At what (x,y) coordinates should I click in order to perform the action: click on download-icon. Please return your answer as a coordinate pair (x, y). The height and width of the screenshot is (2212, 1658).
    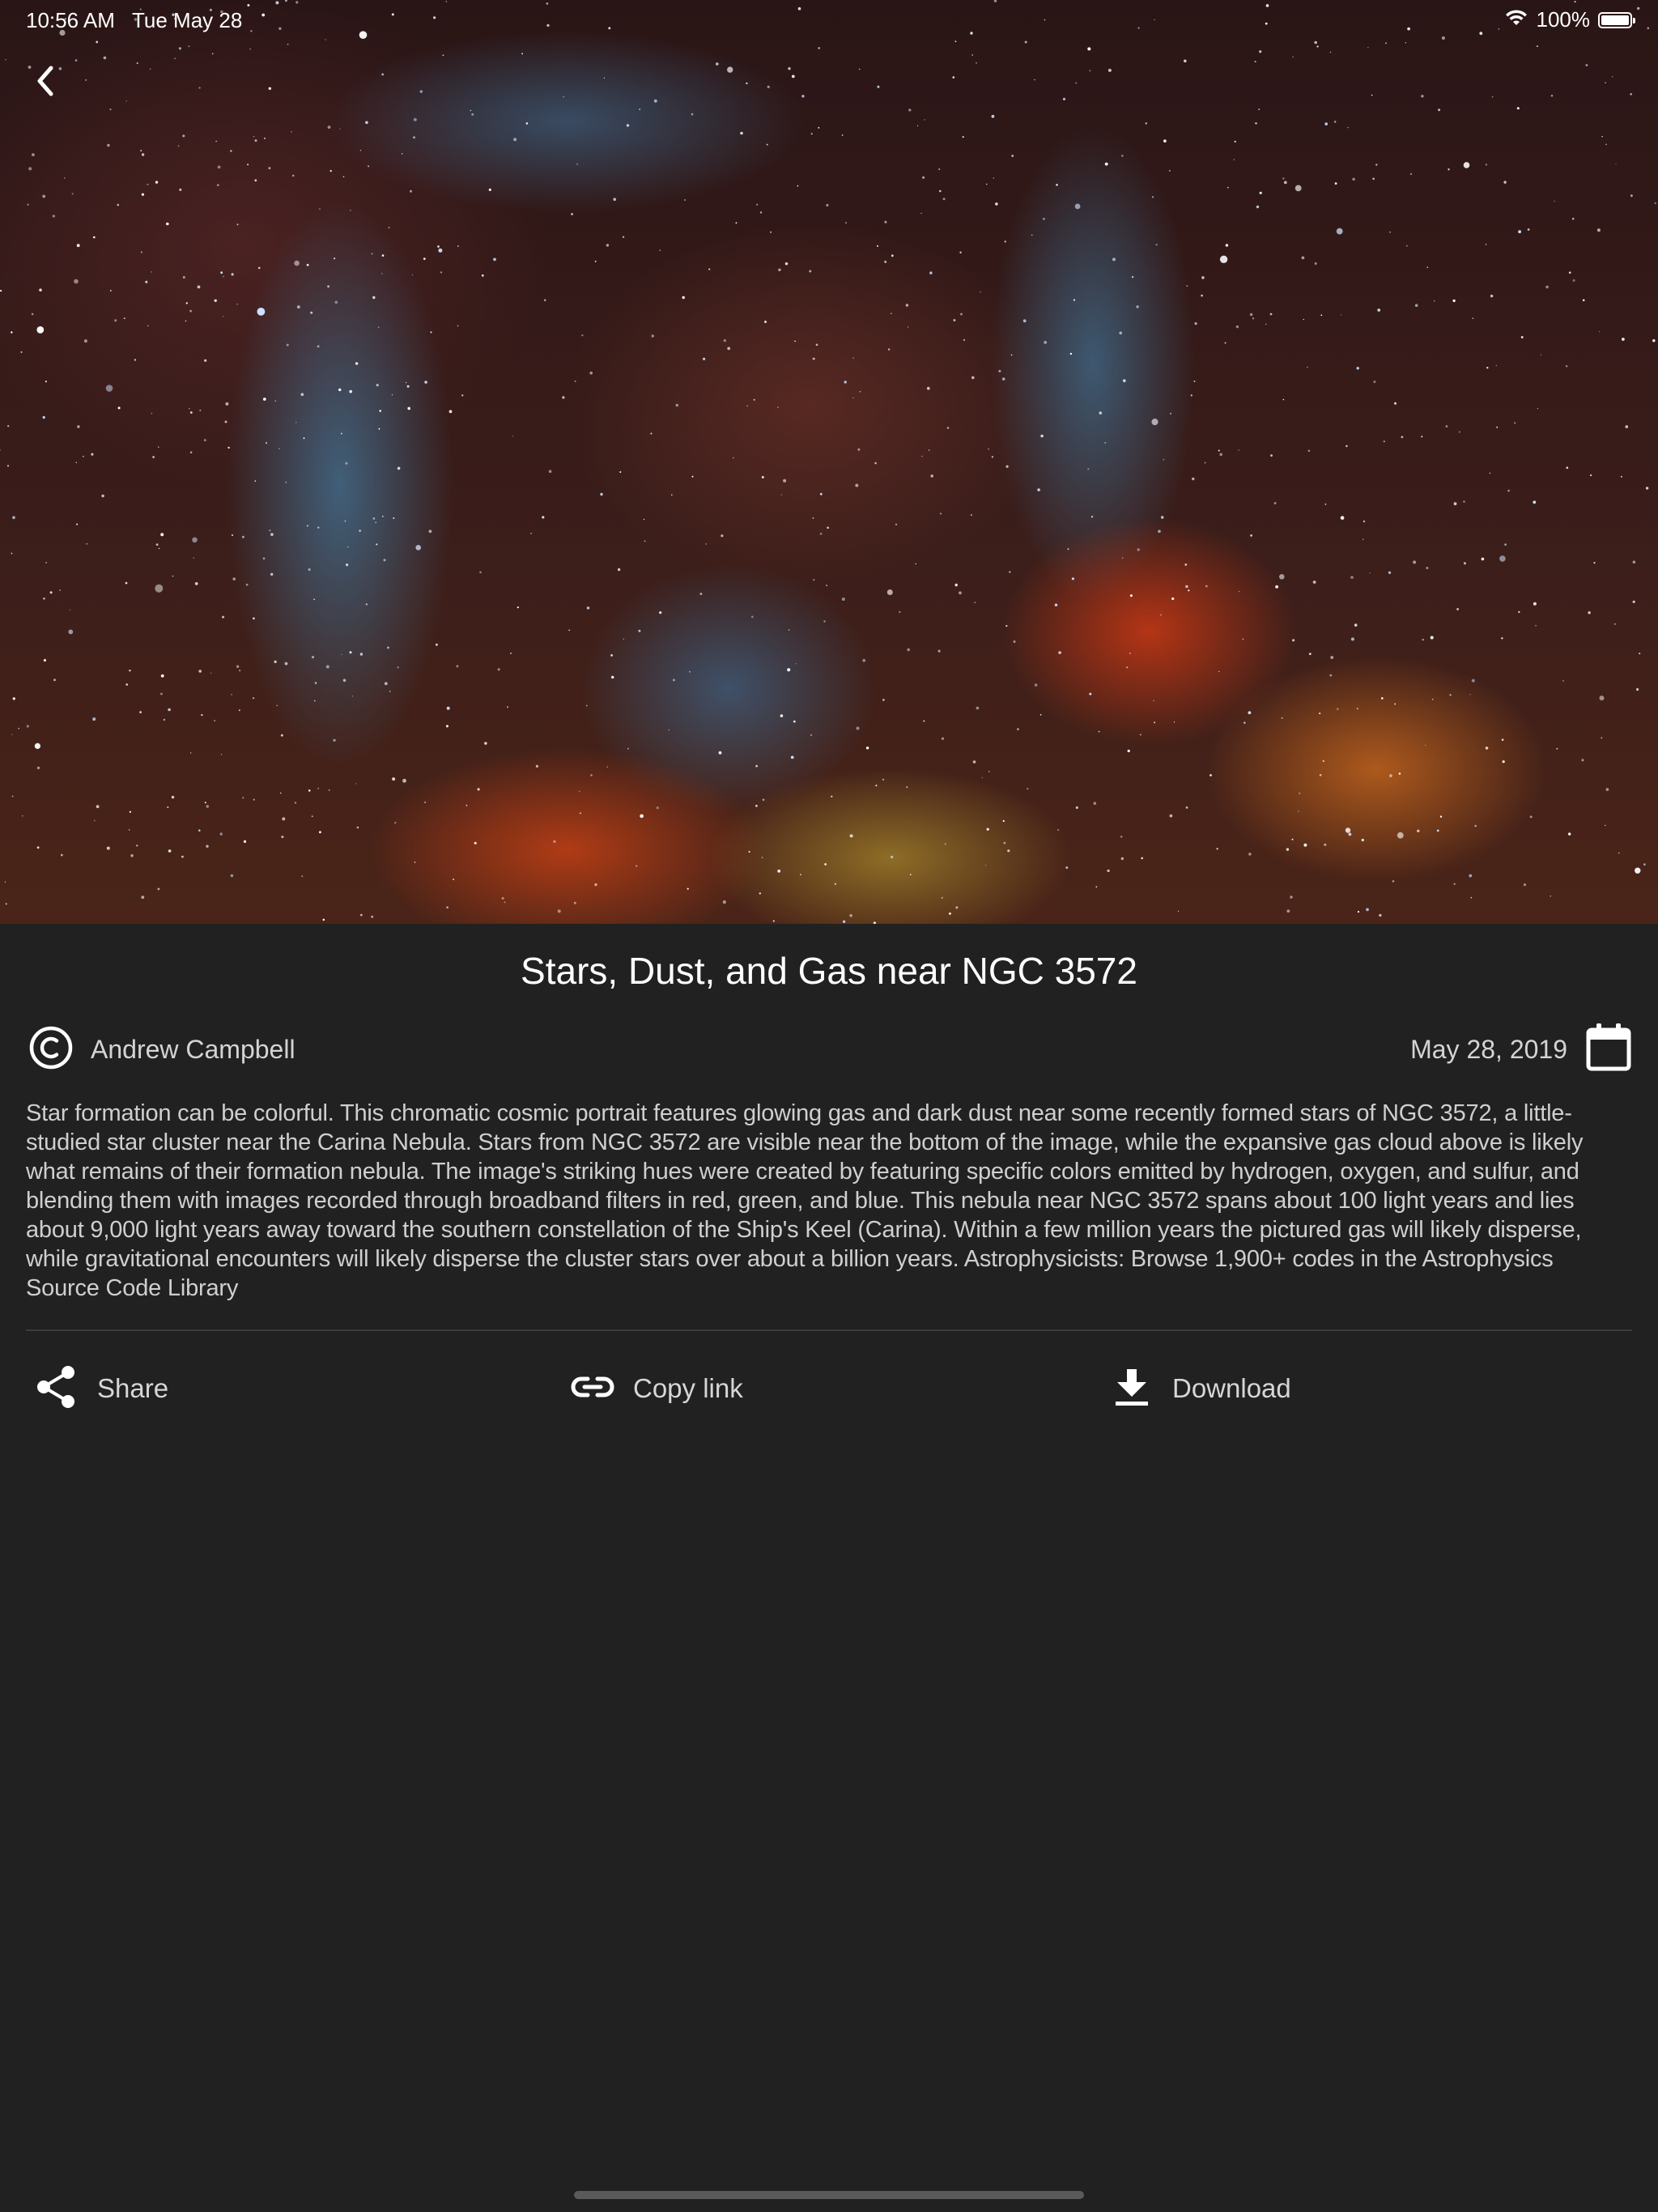
    Looking at the image, I should click on (1131, 1389).